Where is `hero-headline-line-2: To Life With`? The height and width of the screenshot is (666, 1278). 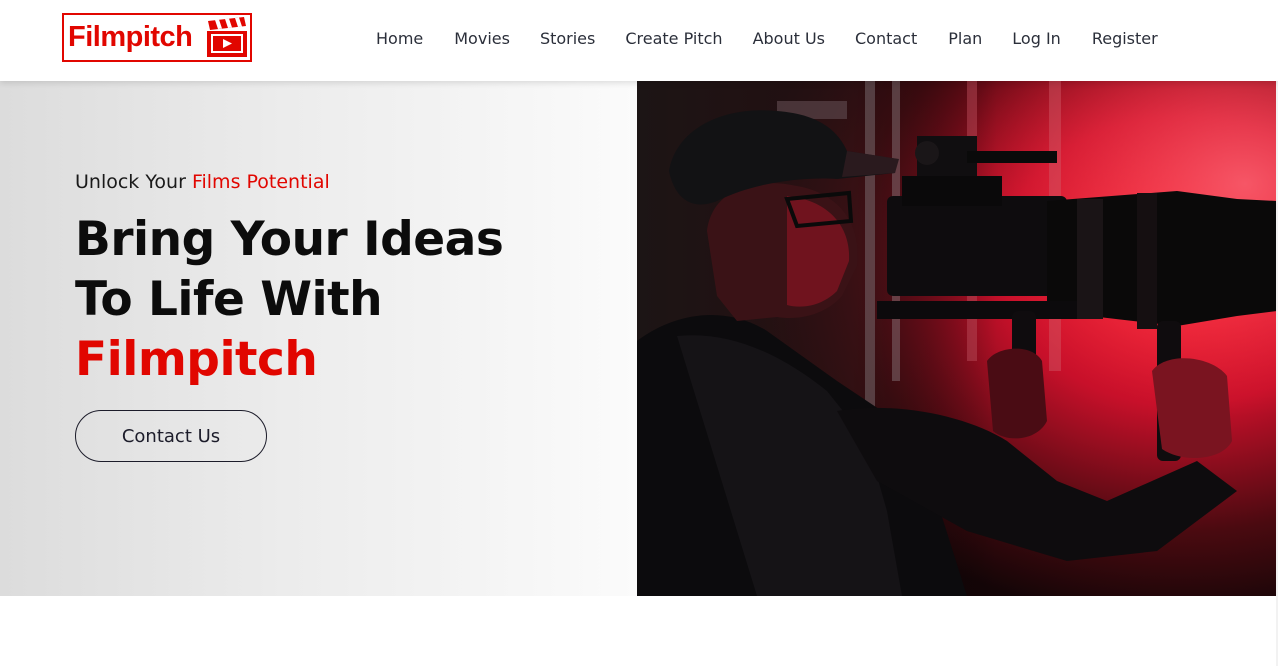 hero-headline-line-2: To Life With is located at coordinates (229, 299).